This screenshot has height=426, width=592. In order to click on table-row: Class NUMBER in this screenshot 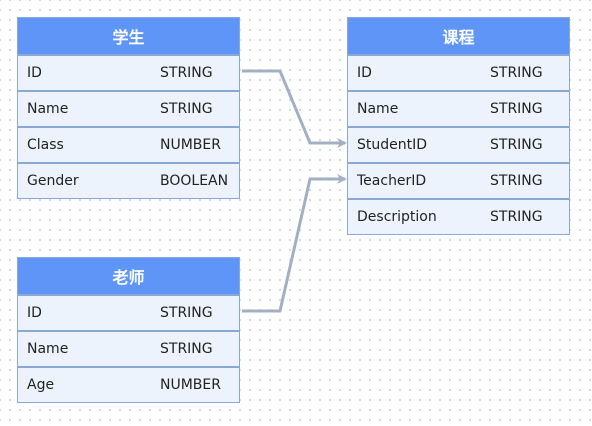, I will do `click(128, 144)`.